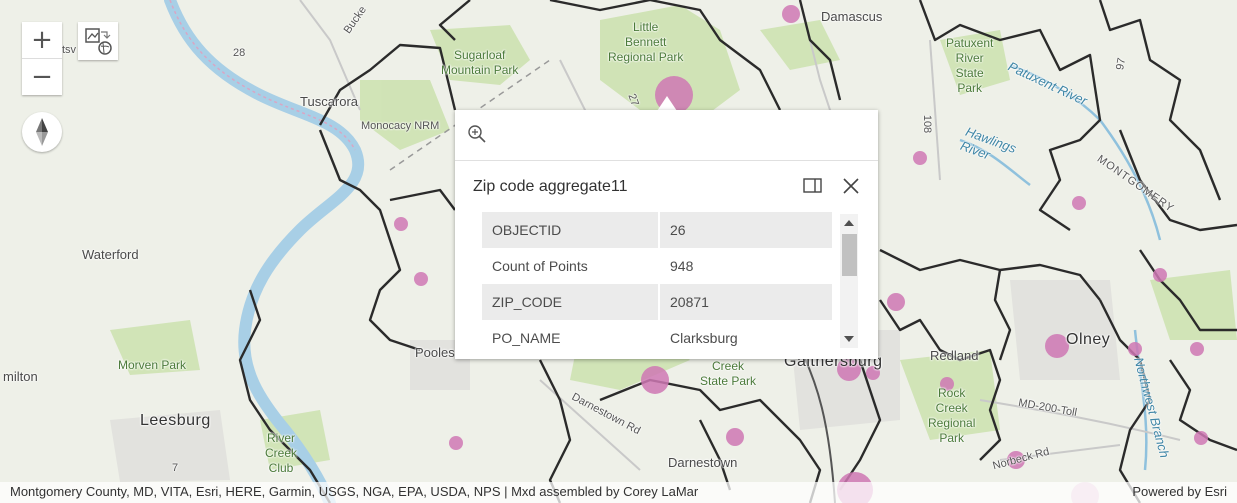 The width and height of the screenshot is (1237, 503). What do you see at coordinates (571, 302) in the screenshot?
I see `field-name: ZIP_CODE` at bounding box center [571, 302].